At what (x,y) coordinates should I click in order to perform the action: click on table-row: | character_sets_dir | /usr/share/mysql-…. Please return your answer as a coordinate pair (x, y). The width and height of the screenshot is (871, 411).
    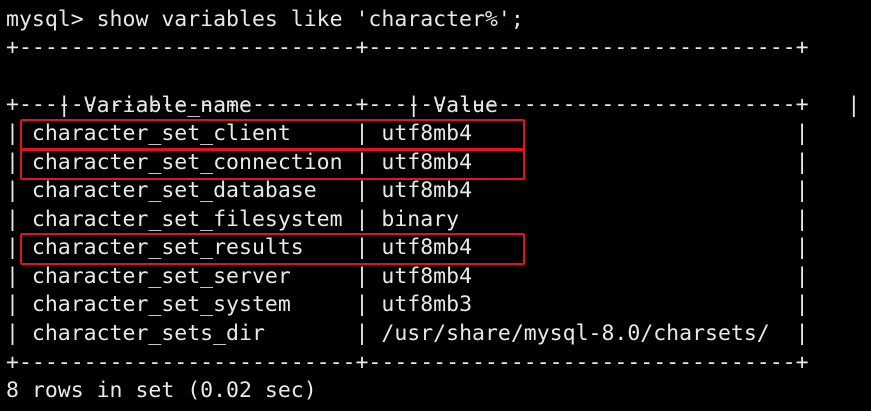
    Looking at the image, I should click on (407, 334).